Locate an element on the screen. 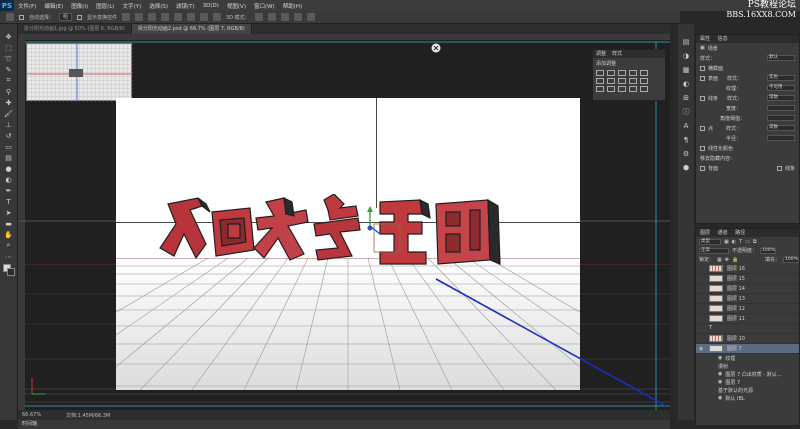 The width and height of the screenshot is (800, 429). filter-type-icon: T is located at coordinates (740, 242).